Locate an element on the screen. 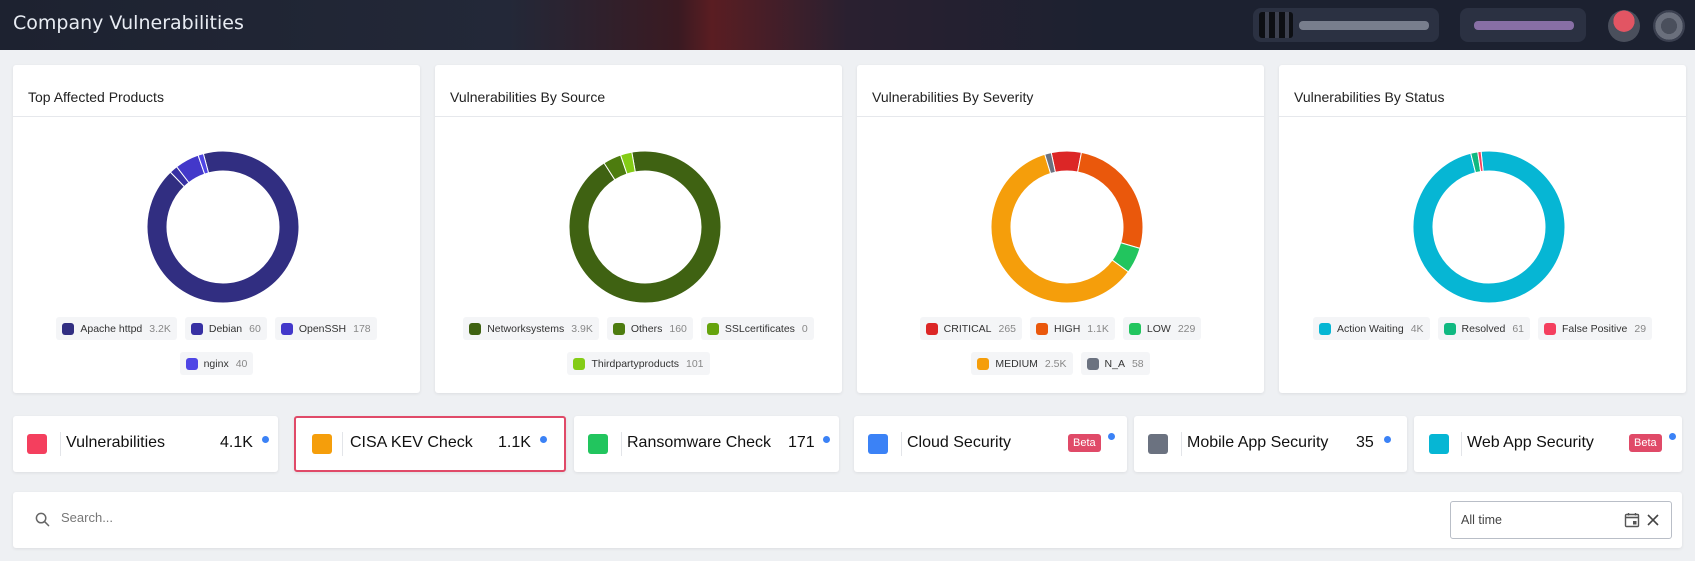 The image size is (1695, 561). beta-badge: Beta is located at coordinates (1084, 443).